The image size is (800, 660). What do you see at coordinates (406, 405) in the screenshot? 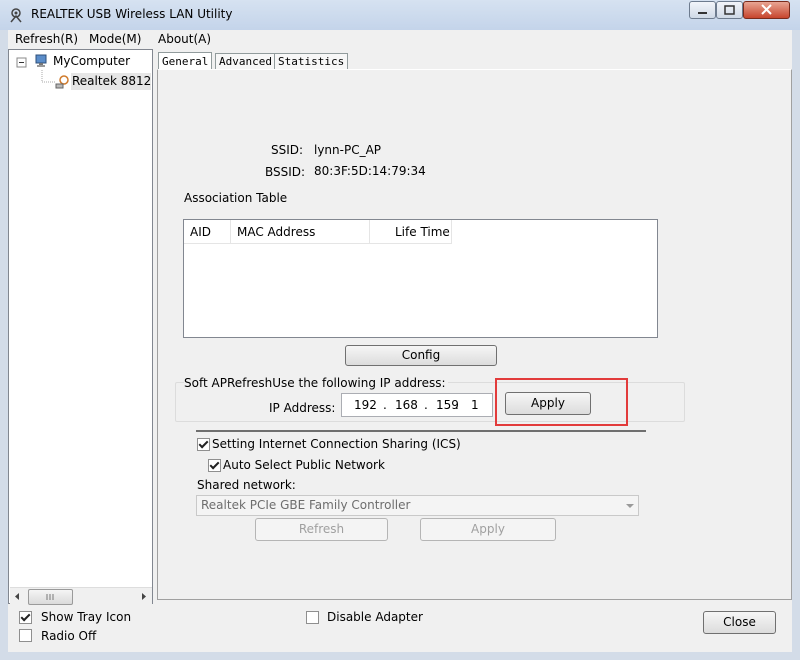
I see `ip-octet-2: 168` at bounding box center [406, 405].